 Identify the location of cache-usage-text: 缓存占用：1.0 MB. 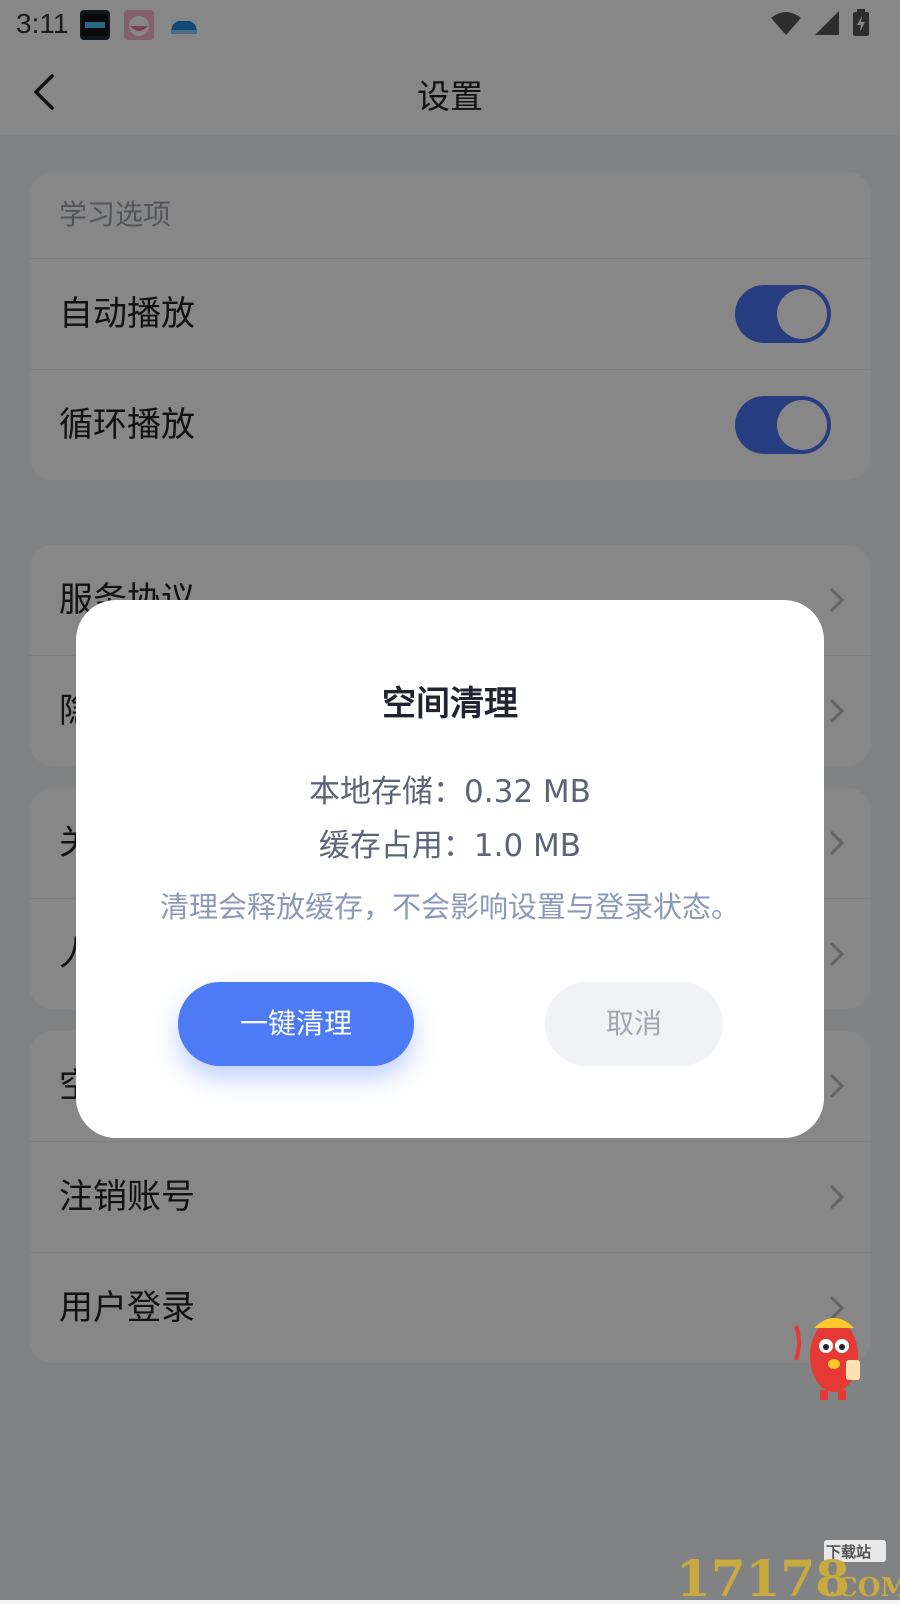
(450, 846).